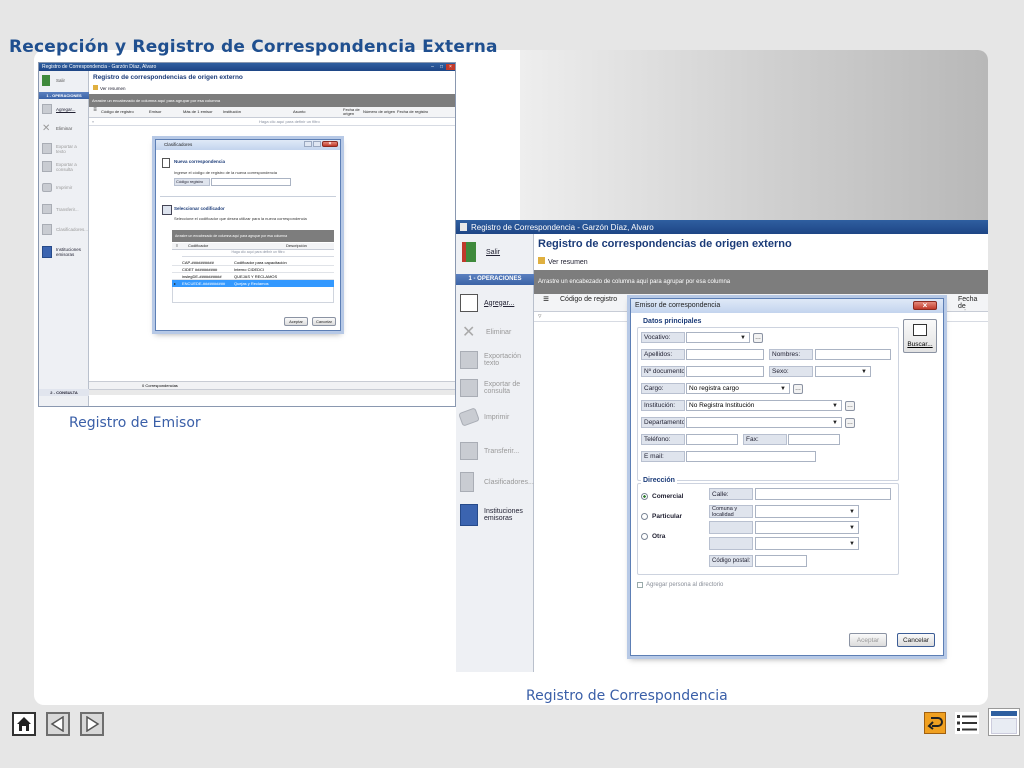  I want to click on maximize-button: □, so click(441, 67).